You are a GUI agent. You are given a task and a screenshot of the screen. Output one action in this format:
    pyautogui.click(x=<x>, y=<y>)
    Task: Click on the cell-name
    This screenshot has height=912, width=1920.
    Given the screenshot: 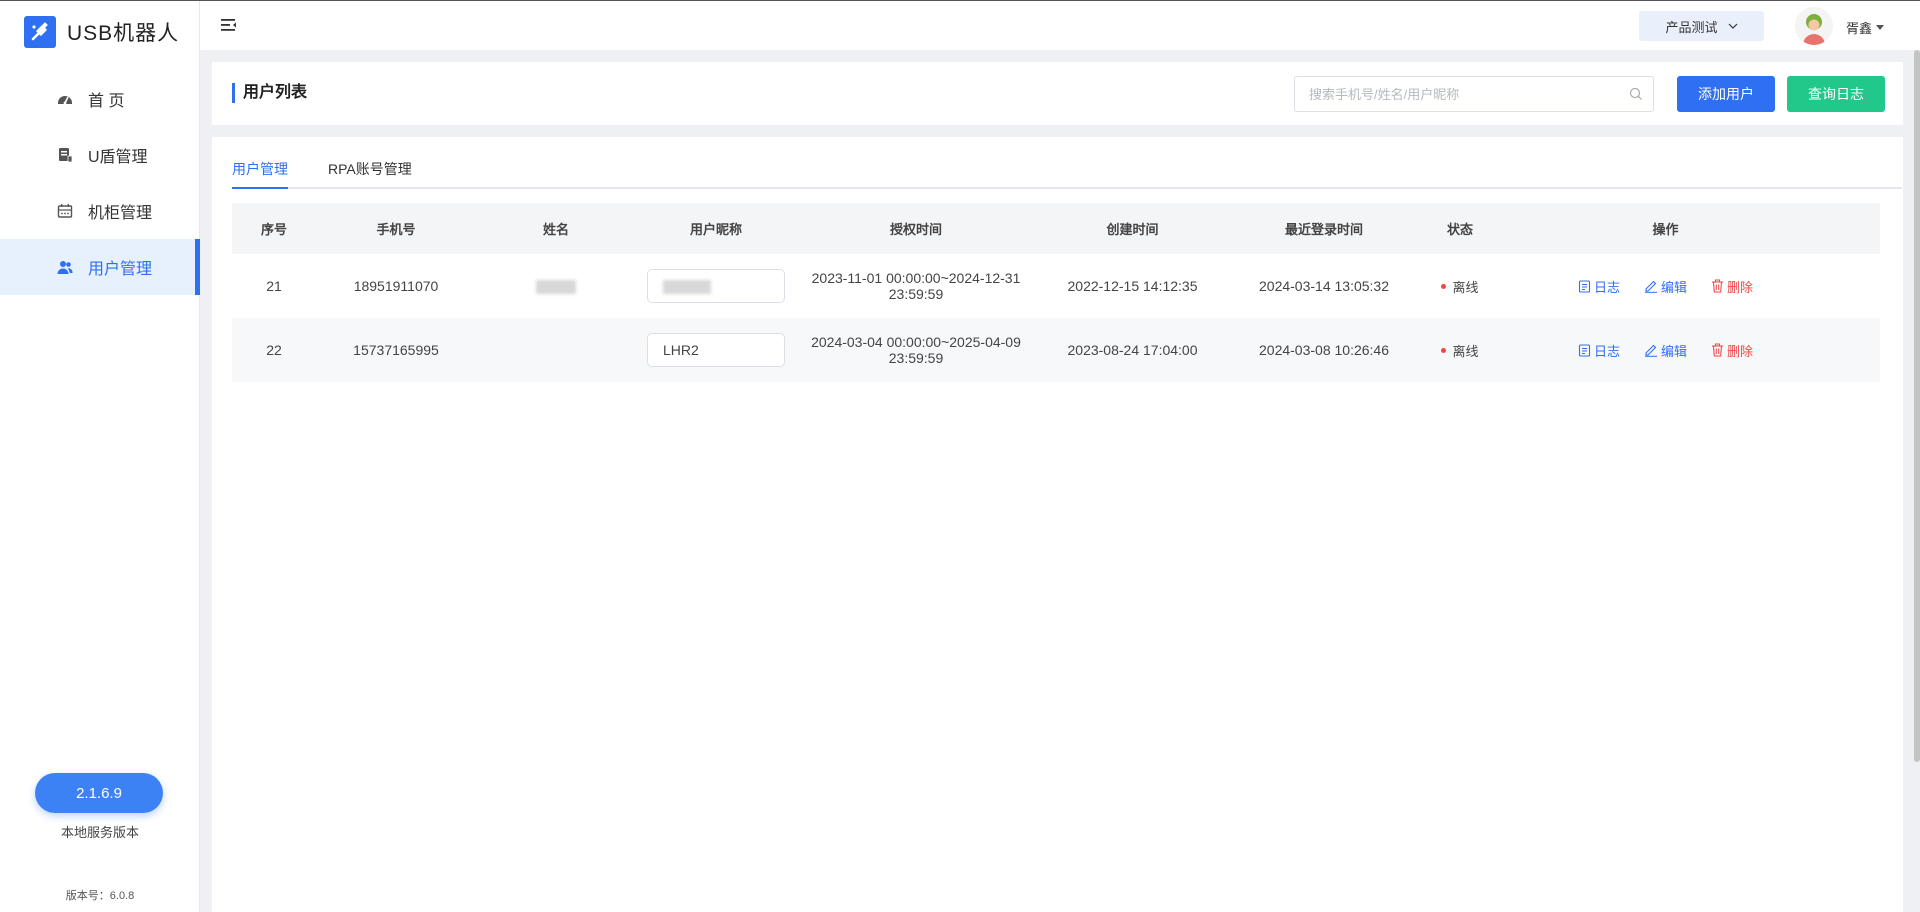 What is the action you would take?
    pyautogui.click(x=556, y=286)
    